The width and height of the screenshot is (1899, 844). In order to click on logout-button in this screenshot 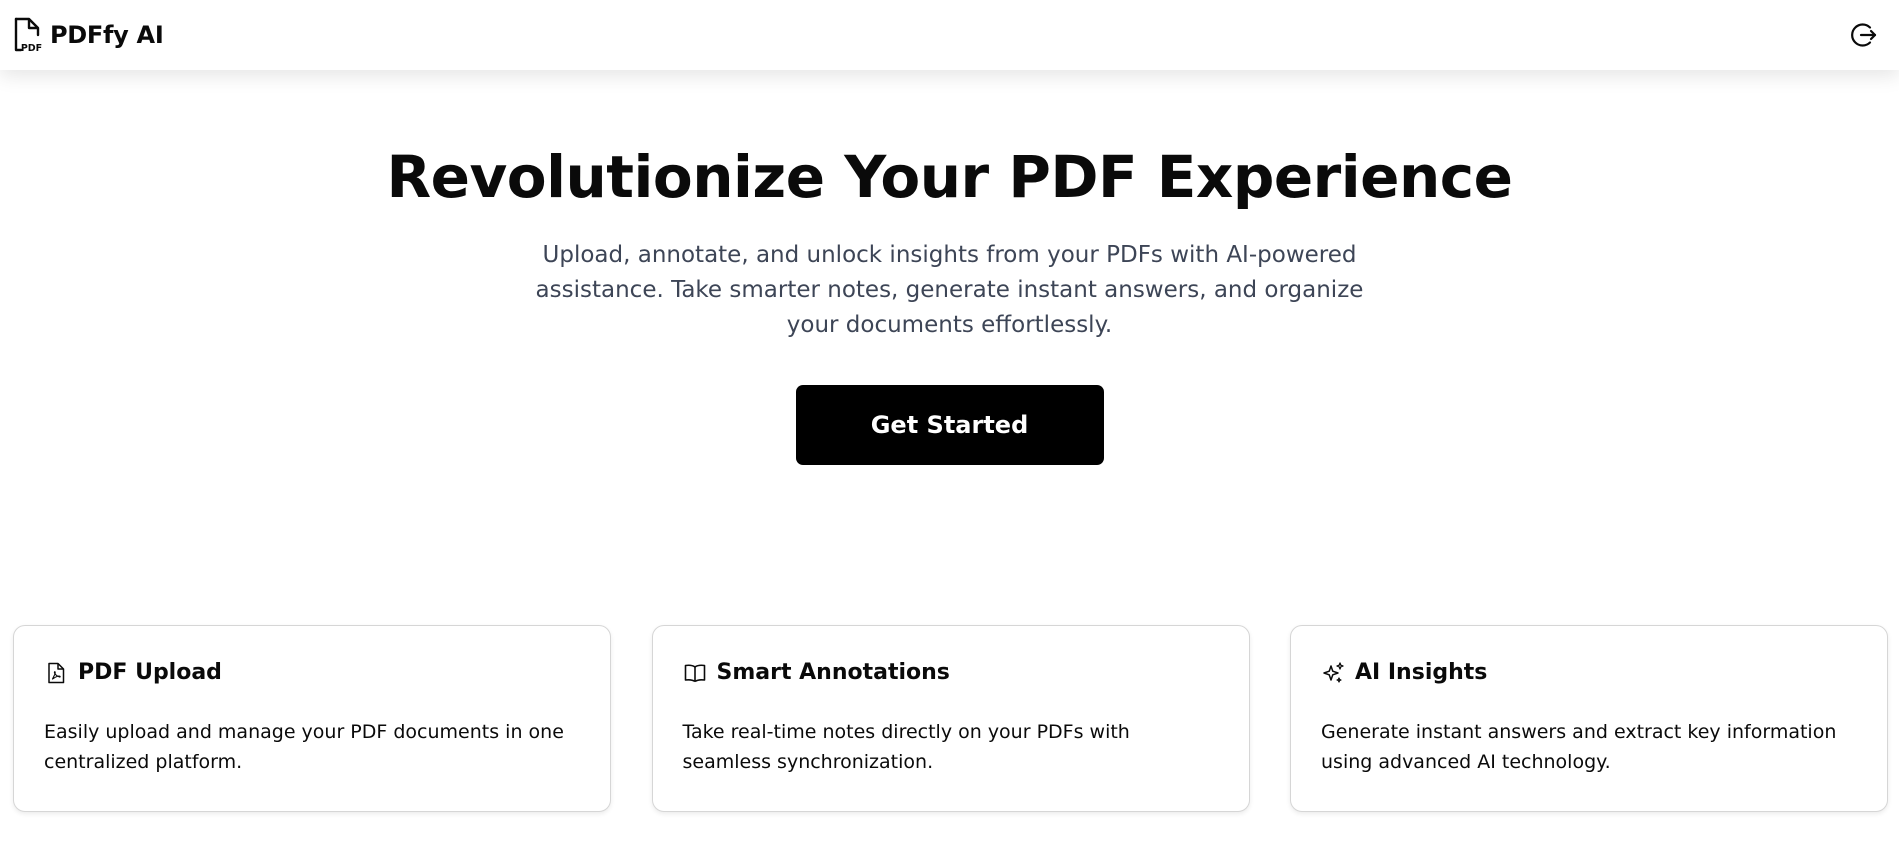, I will do `click(1864, 35)`.